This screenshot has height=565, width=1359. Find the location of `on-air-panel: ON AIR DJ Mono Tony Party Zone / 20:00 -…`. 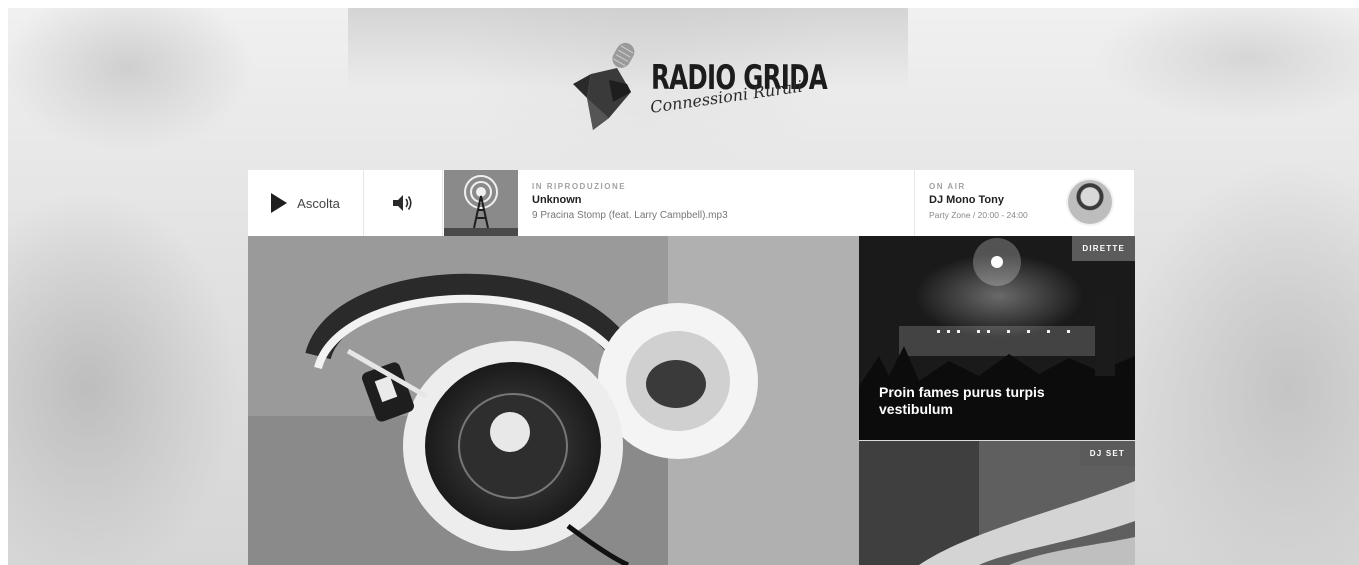

on-air-panel: ON AIR DJ Mono Tony Party Zone / 20:00 -… is located at coordinates (1024, 203).